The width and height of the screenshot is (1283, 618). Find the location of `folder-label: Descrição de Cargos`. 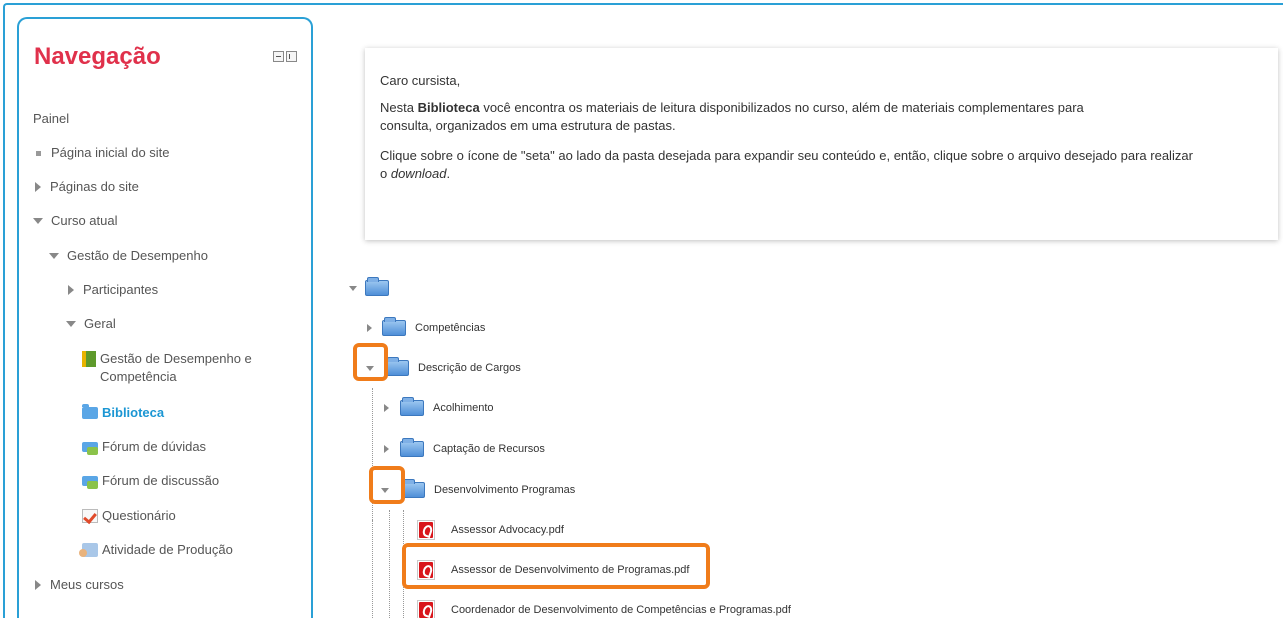

folder-label: Descrição de Cargos is located at coordinates (469, 368).